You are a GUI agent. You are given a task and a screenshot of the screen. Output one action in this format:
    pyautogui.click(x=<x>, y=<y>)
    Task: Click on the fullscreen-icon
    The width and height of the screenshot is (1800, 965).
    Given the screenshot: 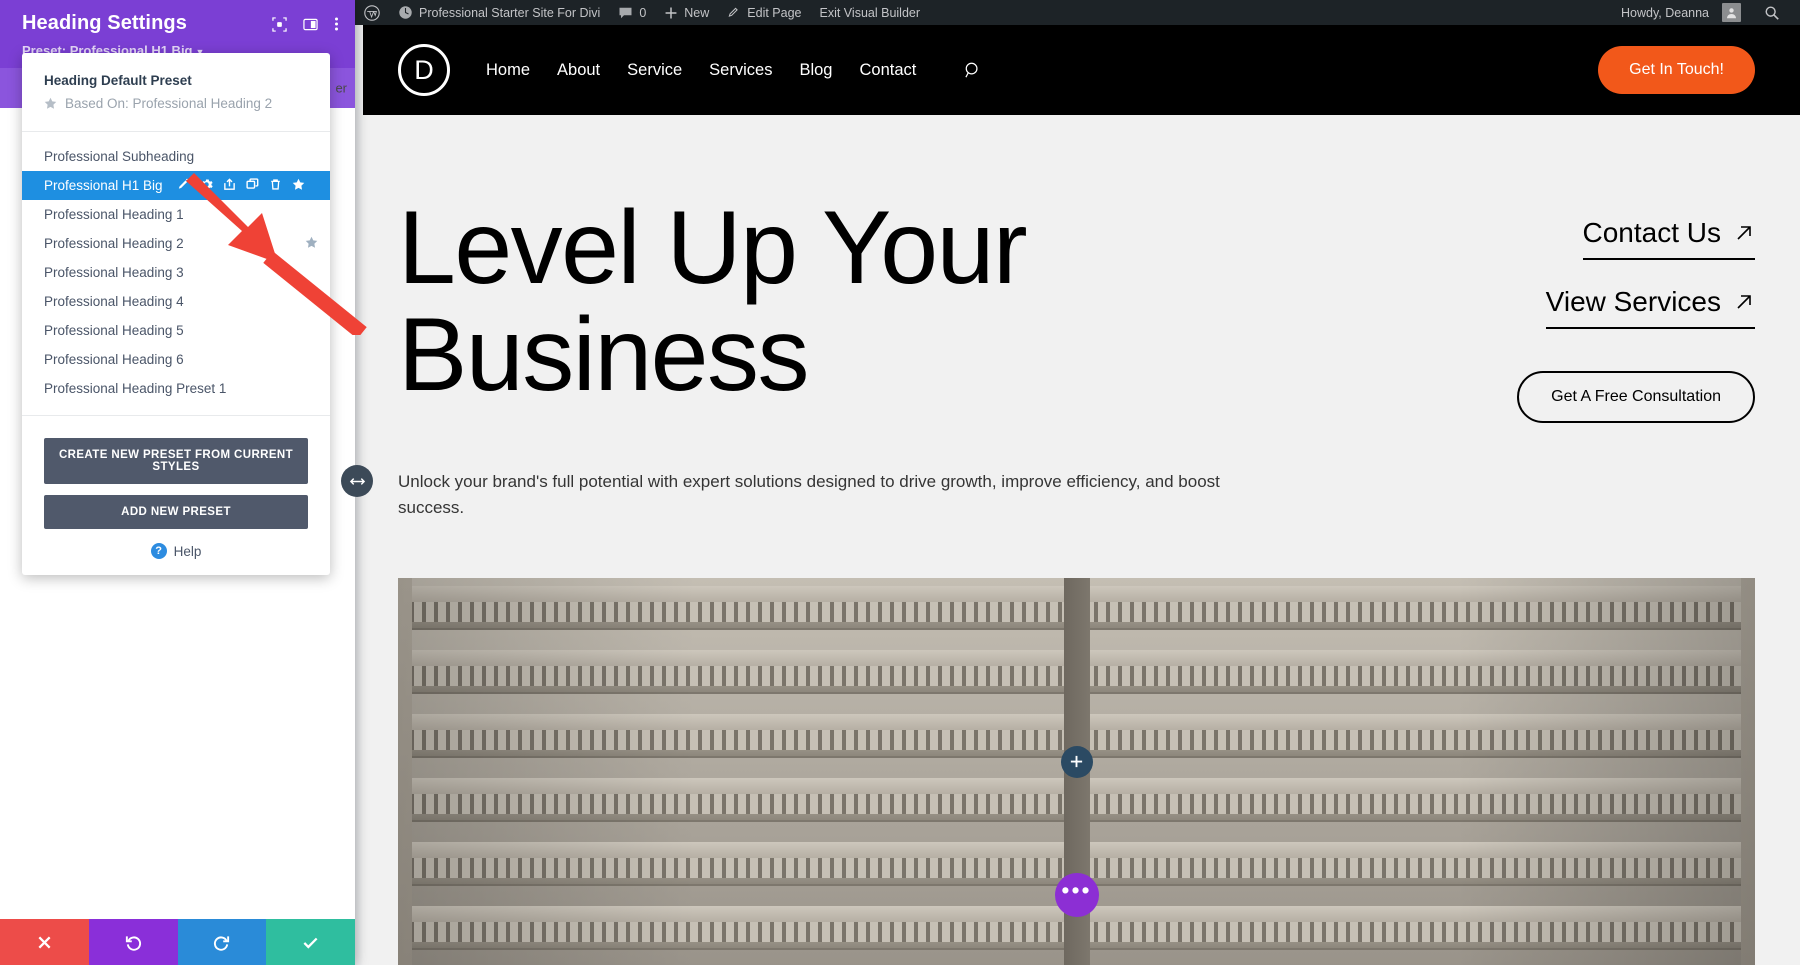 What is the action you would take?
    pyautogui.click(x=279, y=26)
    